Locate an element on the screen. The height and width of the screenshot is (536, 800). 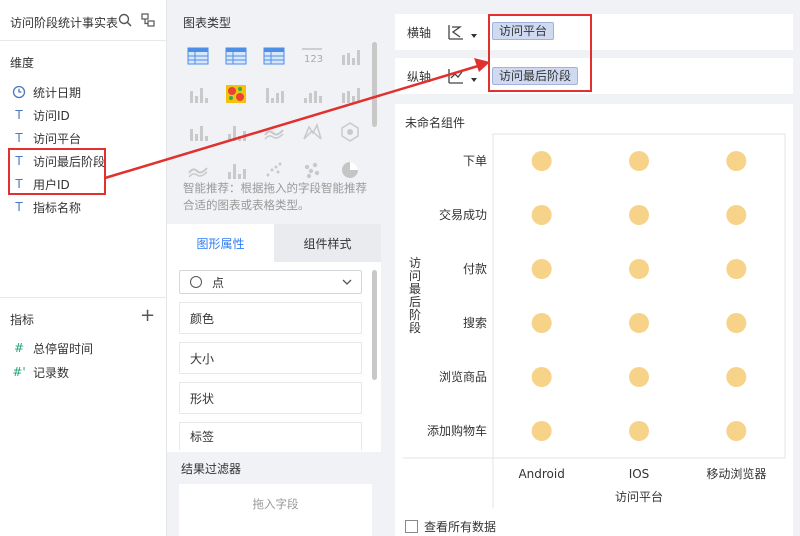
field-label: 访问ID is located at coordinates (51, 115).